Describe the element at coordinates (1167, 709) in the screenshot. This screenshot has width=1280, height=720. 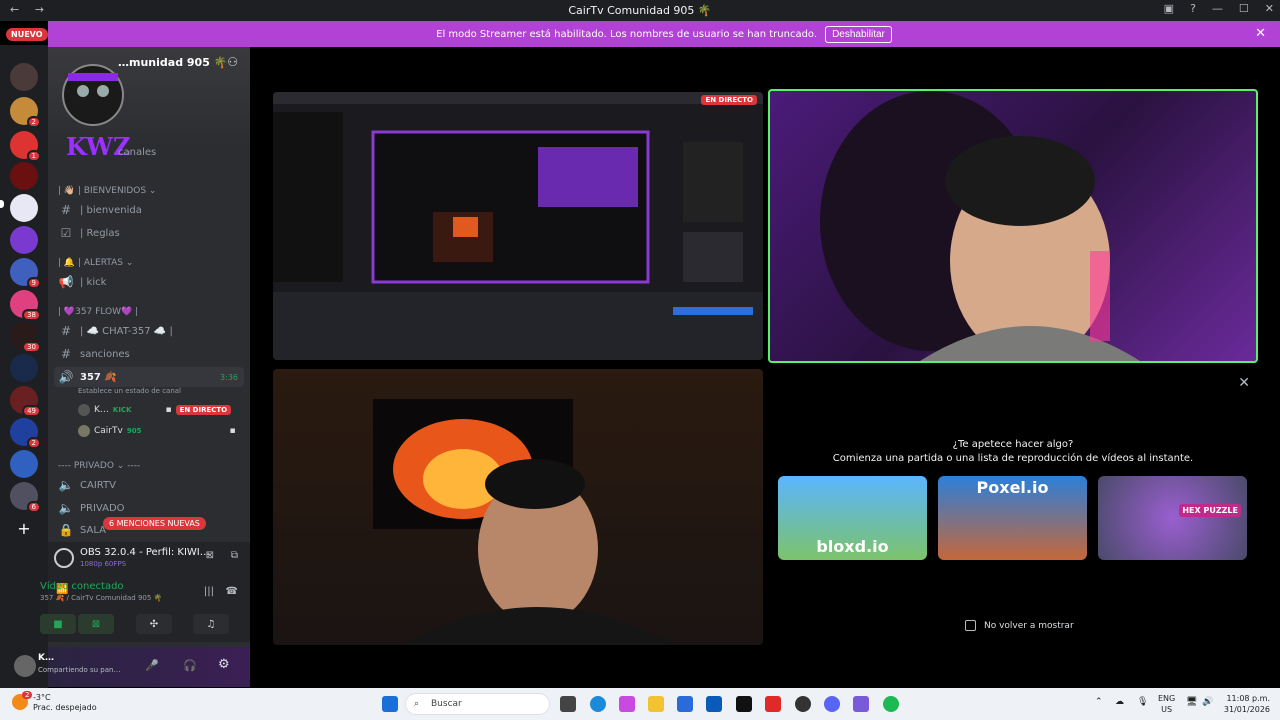
I see `region-code: US` at that location.